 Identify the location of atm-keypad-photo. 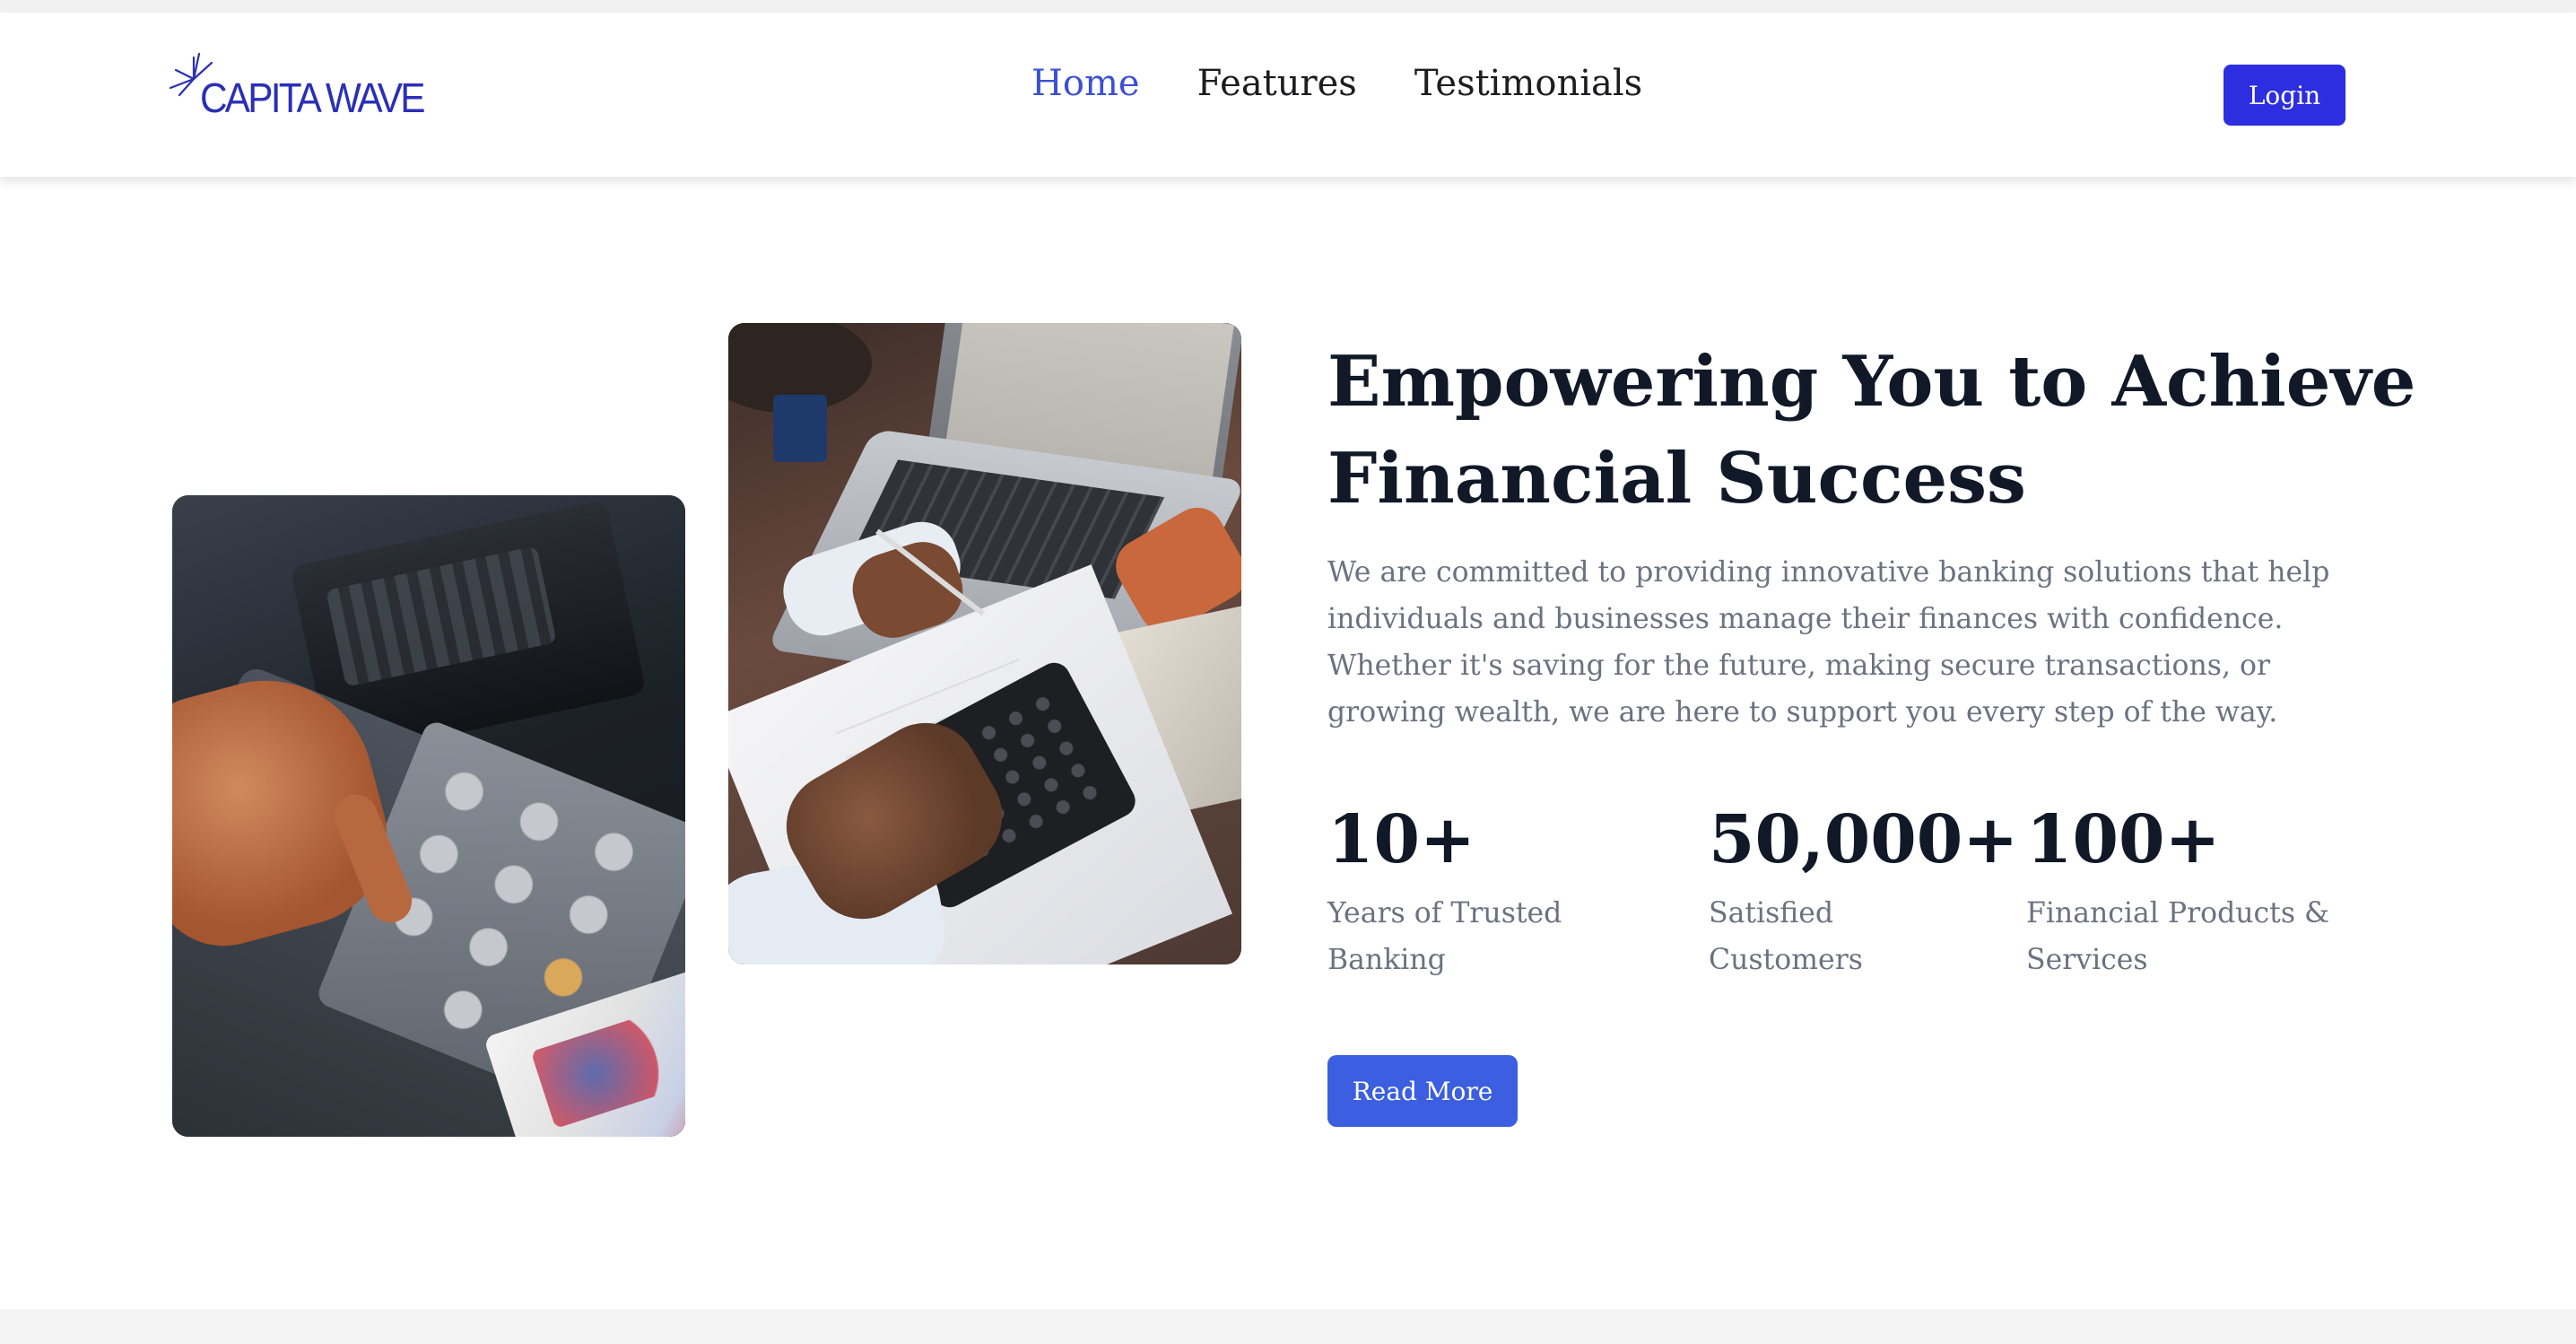
(428, 816).